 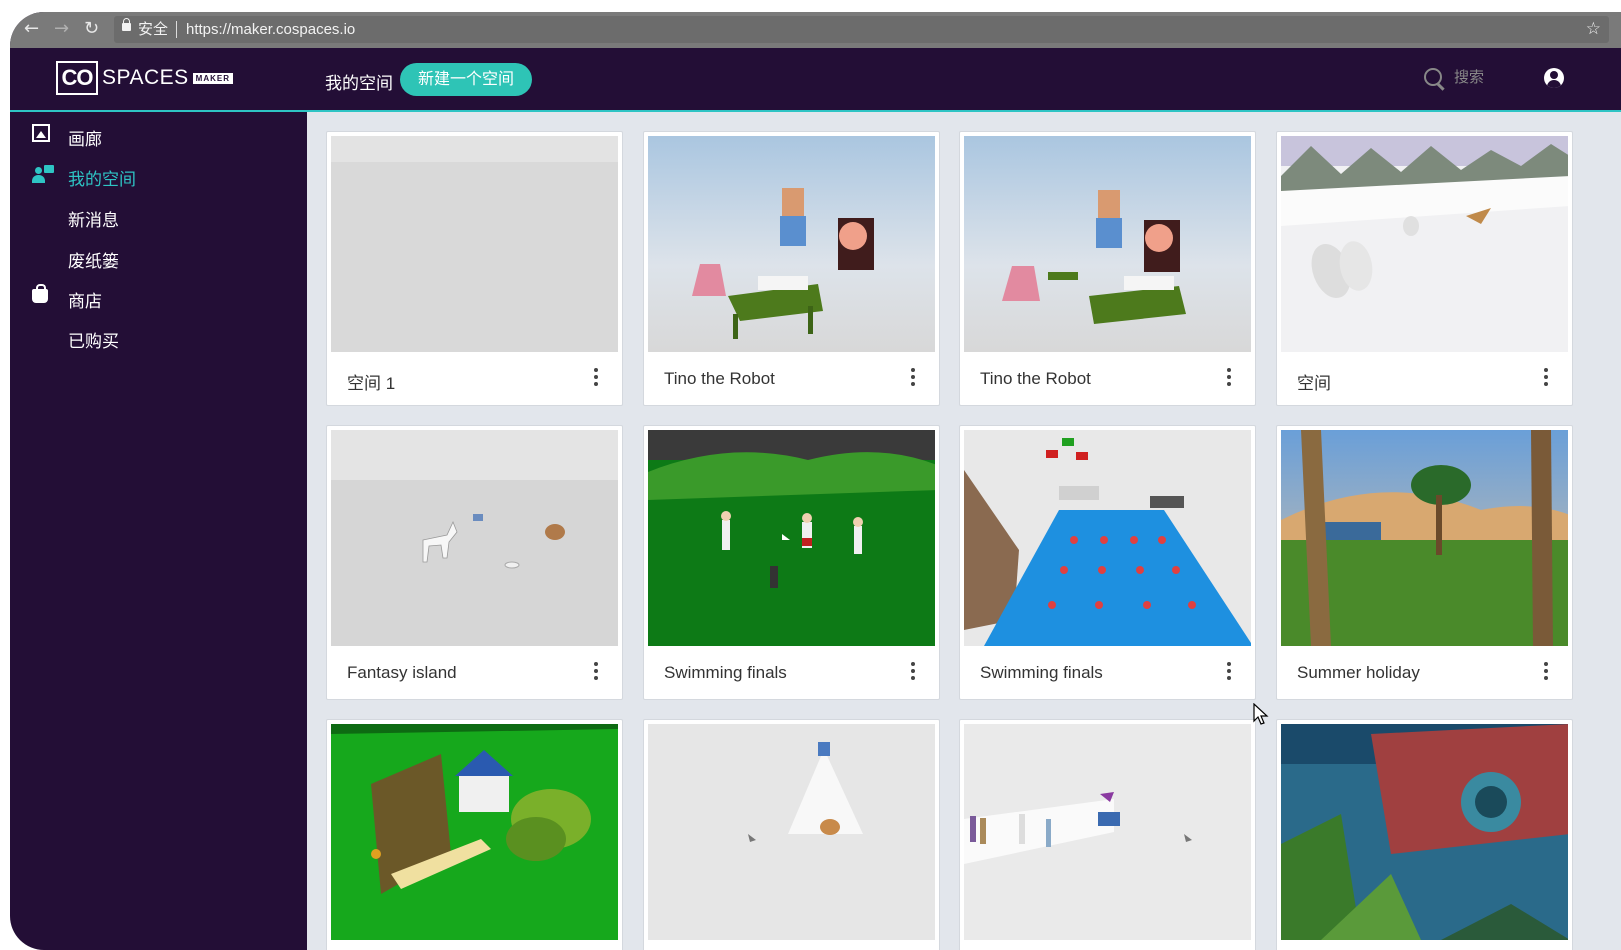 I want to click on search-box: 搜索, so click(x=1454, y=76).